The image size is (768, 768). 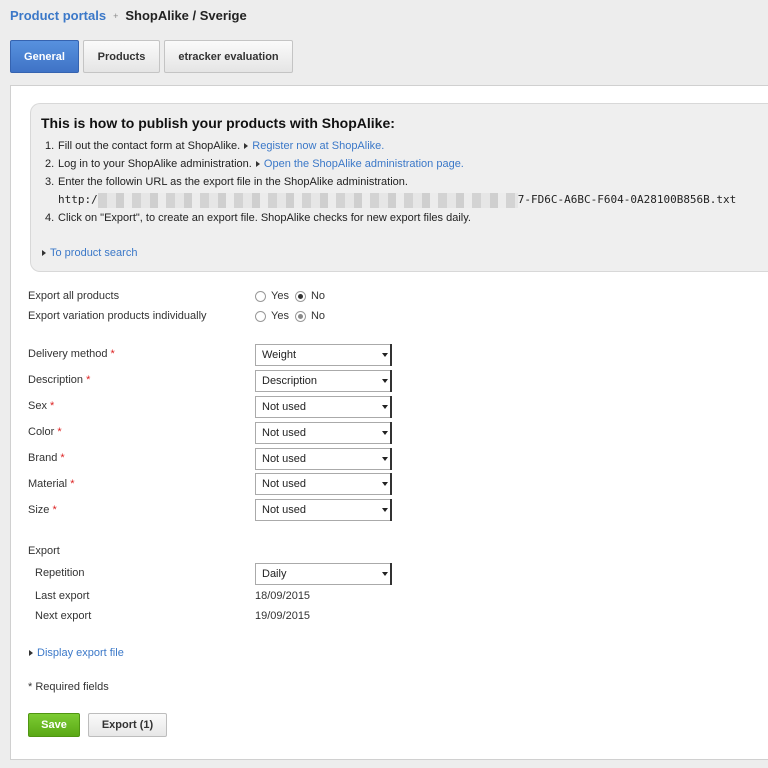 I want to click on step-text: Log in to your ShopAlike administration., so click(x=155, y=164).